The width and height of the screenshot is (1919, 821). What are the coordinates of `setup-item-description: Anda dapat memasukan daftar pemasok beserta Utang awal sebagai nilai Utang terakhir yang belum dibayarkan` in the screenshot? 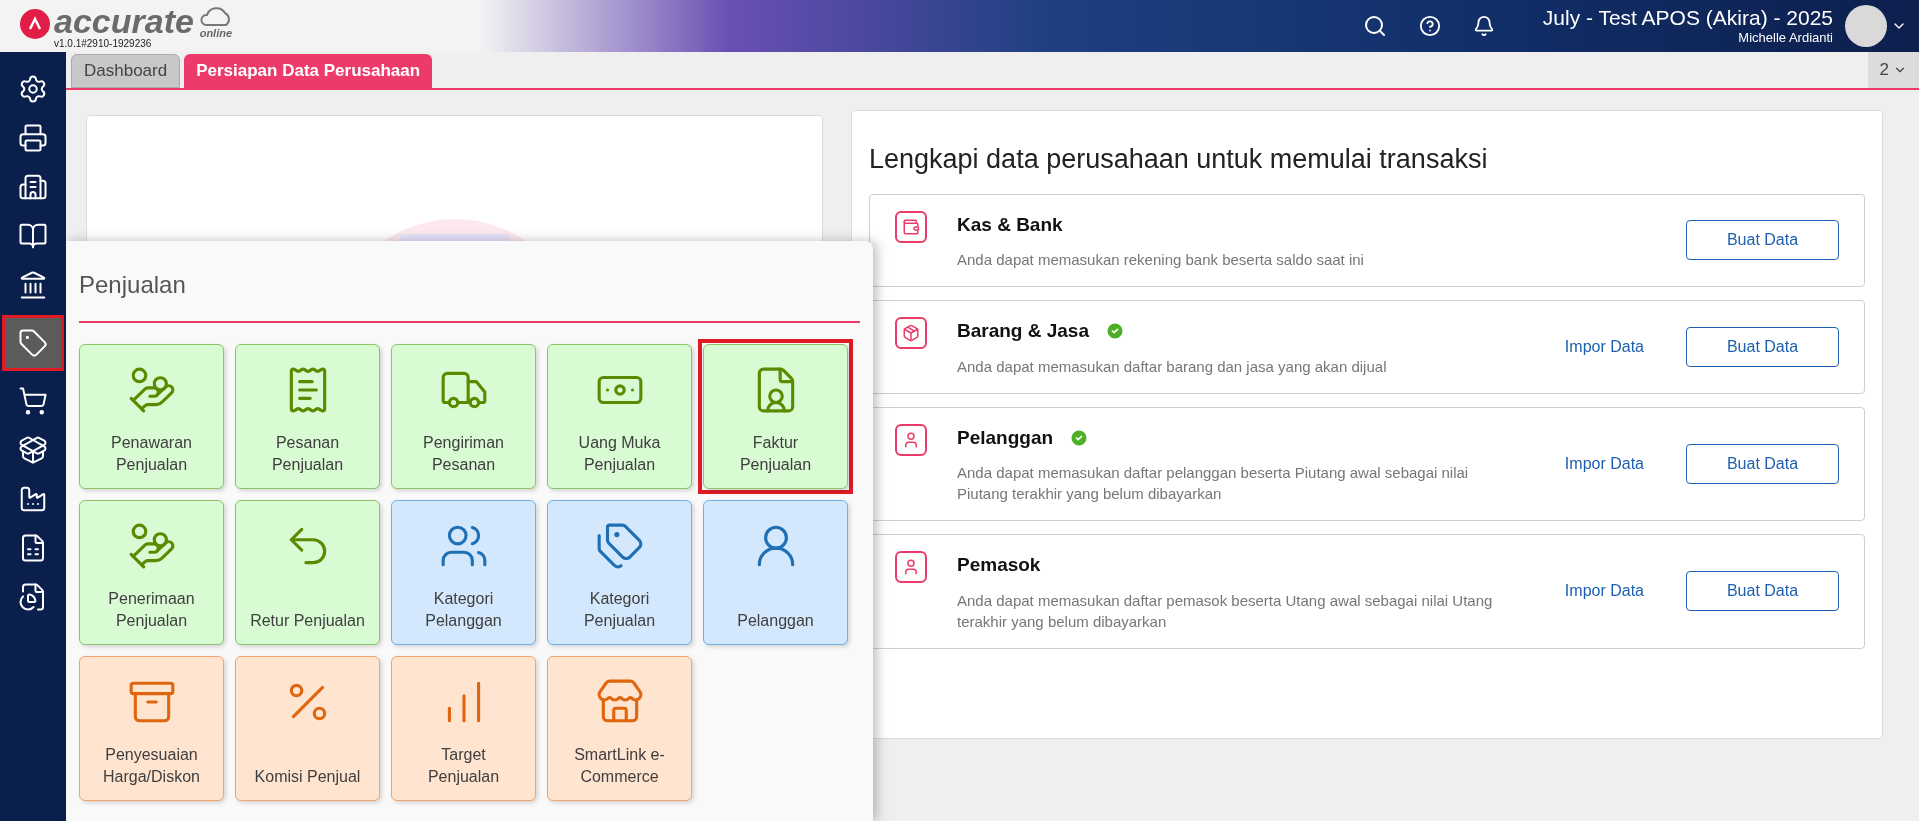 It's located at (1225, 611).